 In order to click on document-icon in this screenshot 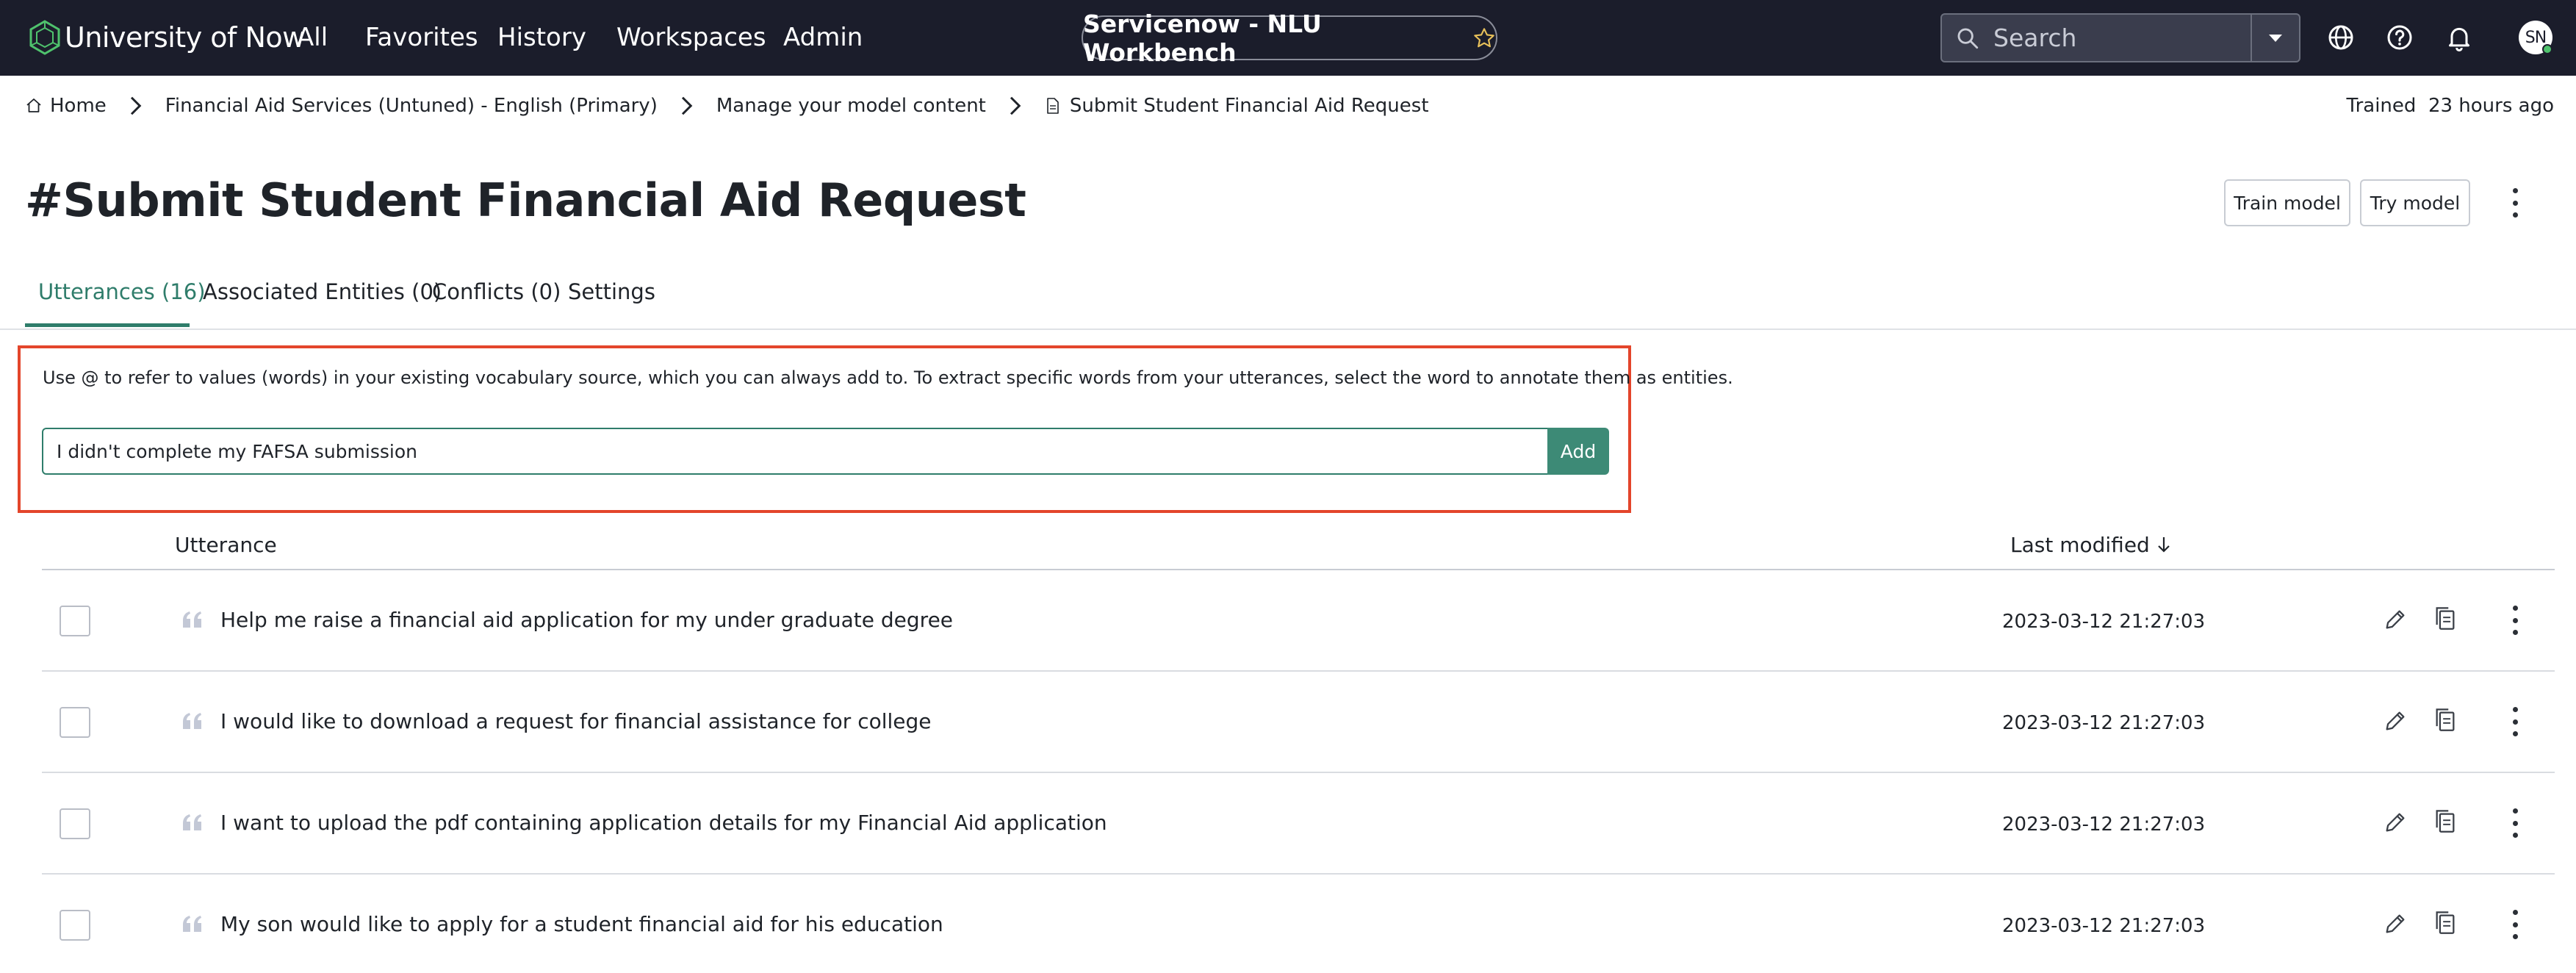, I will do `click(1053, 106)`.